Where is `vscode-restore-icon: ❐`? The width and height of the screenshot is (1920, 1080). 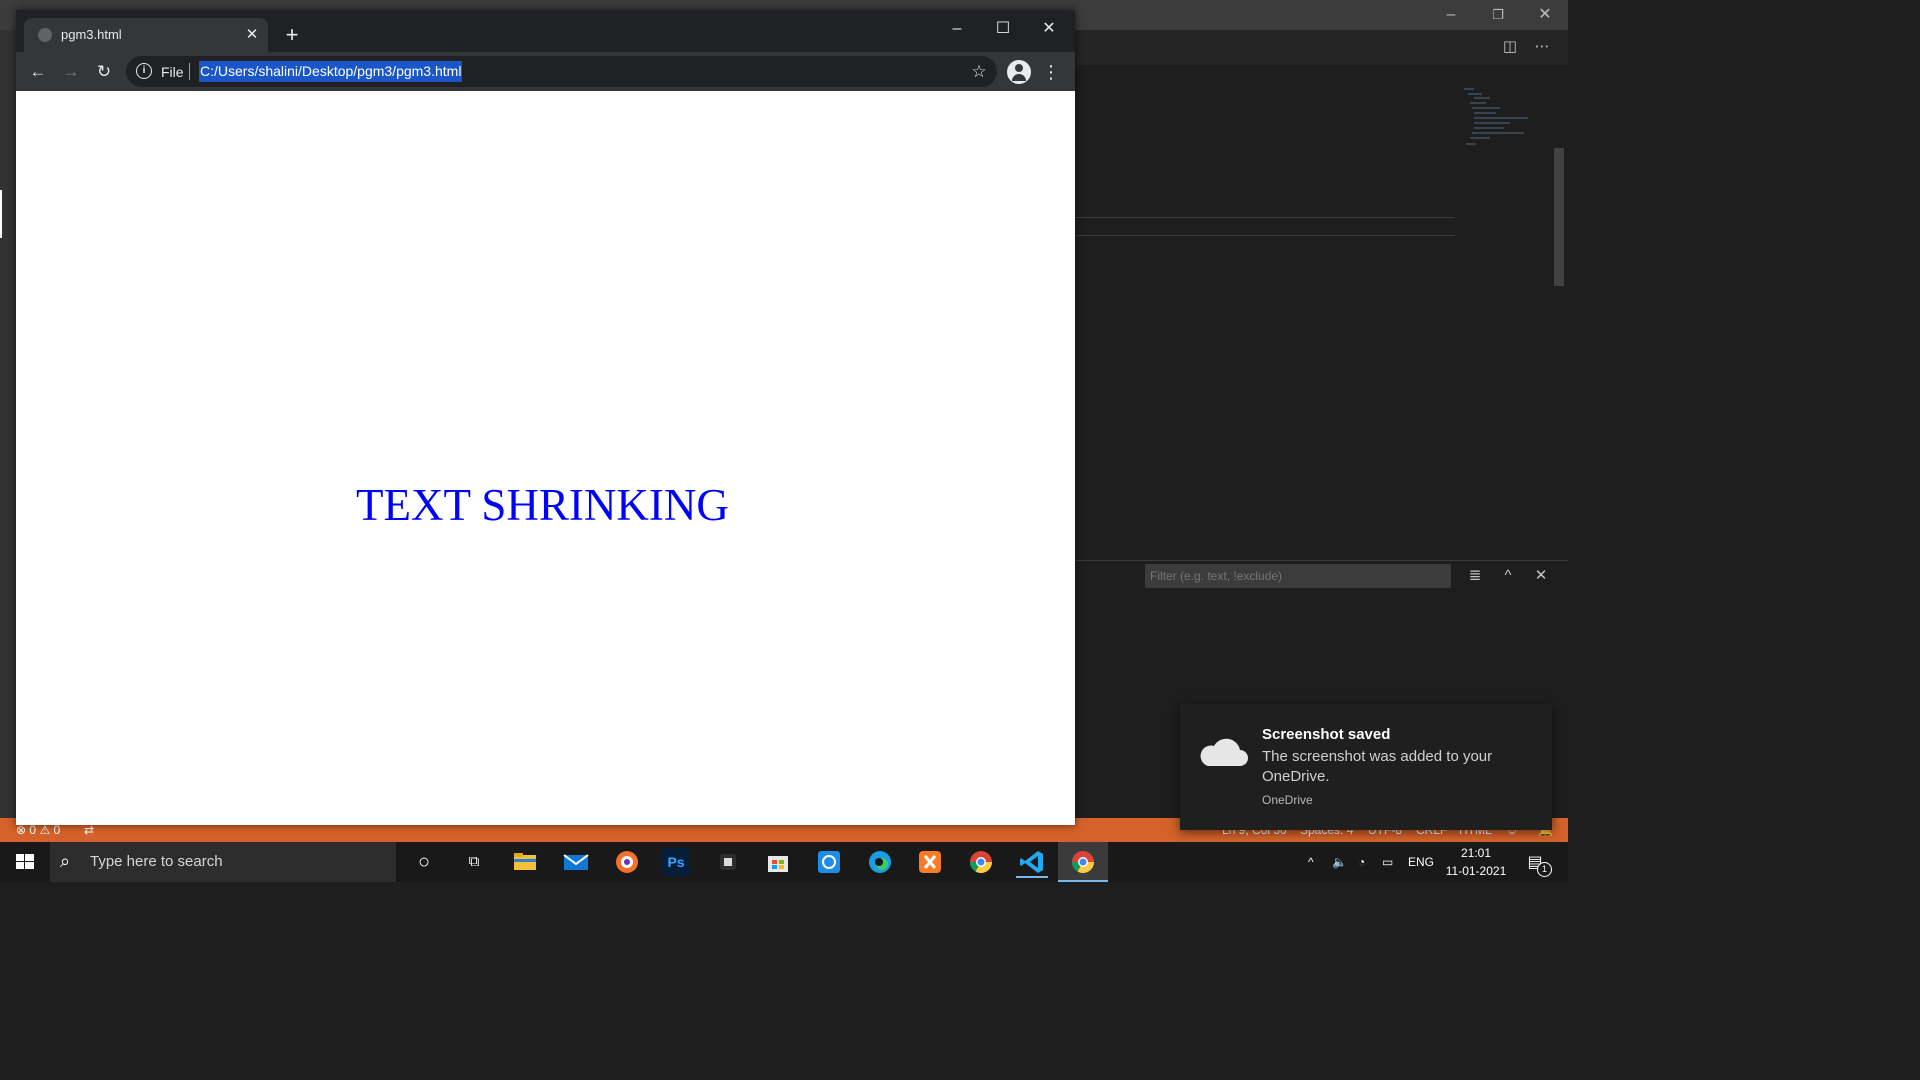
vscode-restore-icon: ❐ is located at coordinates (1498, 15).